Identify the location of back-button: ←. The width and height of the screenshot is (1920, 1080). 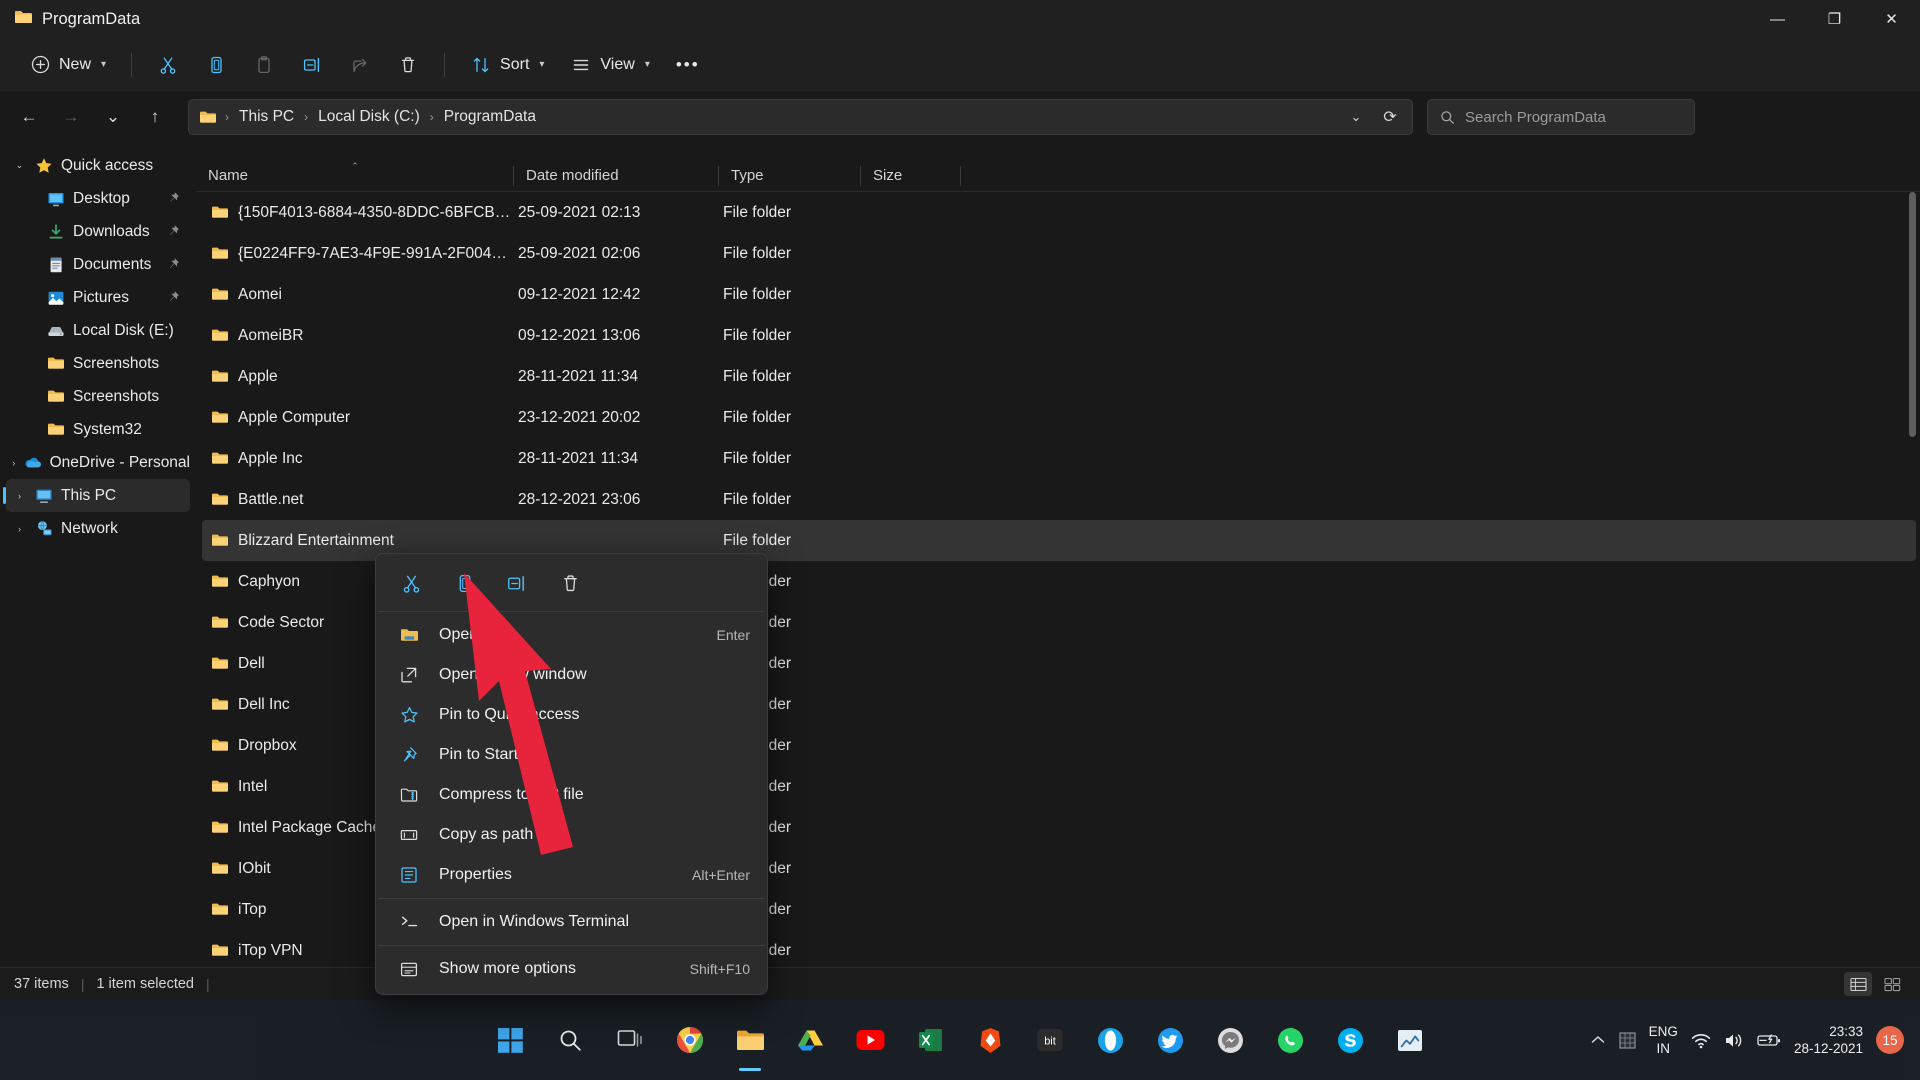
(29, 117).